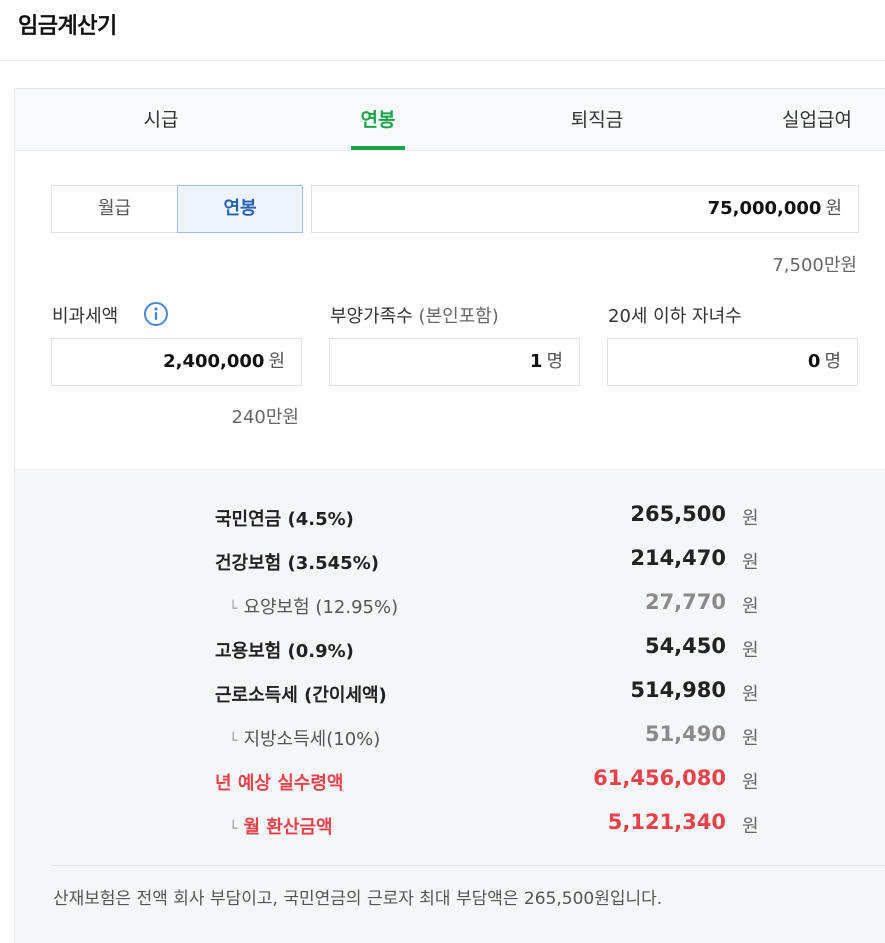  What do you see at coordinates (305, 739) in the screenshot?
I see `result-name: └ 지방소득세(10%)` at bounding box center [305, 739].